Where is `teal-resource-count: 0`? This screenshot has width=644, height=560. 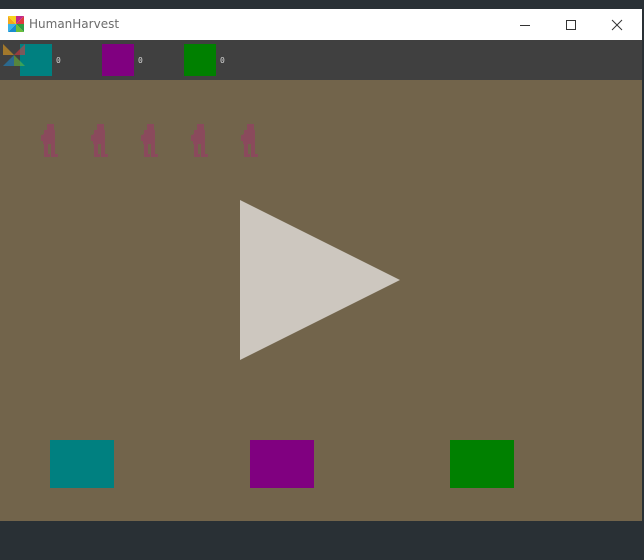 teal-resource-count: 0 is located at coordinates (58, 60).